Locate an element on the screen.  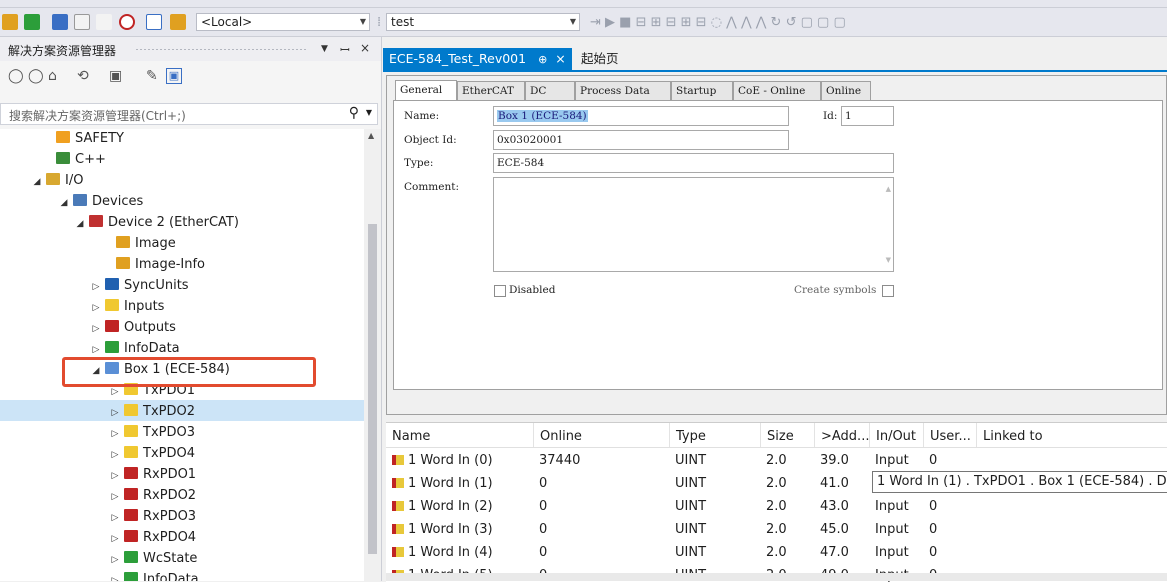
grid-horizontal-scrollbar is located at coordinates (776, 577).